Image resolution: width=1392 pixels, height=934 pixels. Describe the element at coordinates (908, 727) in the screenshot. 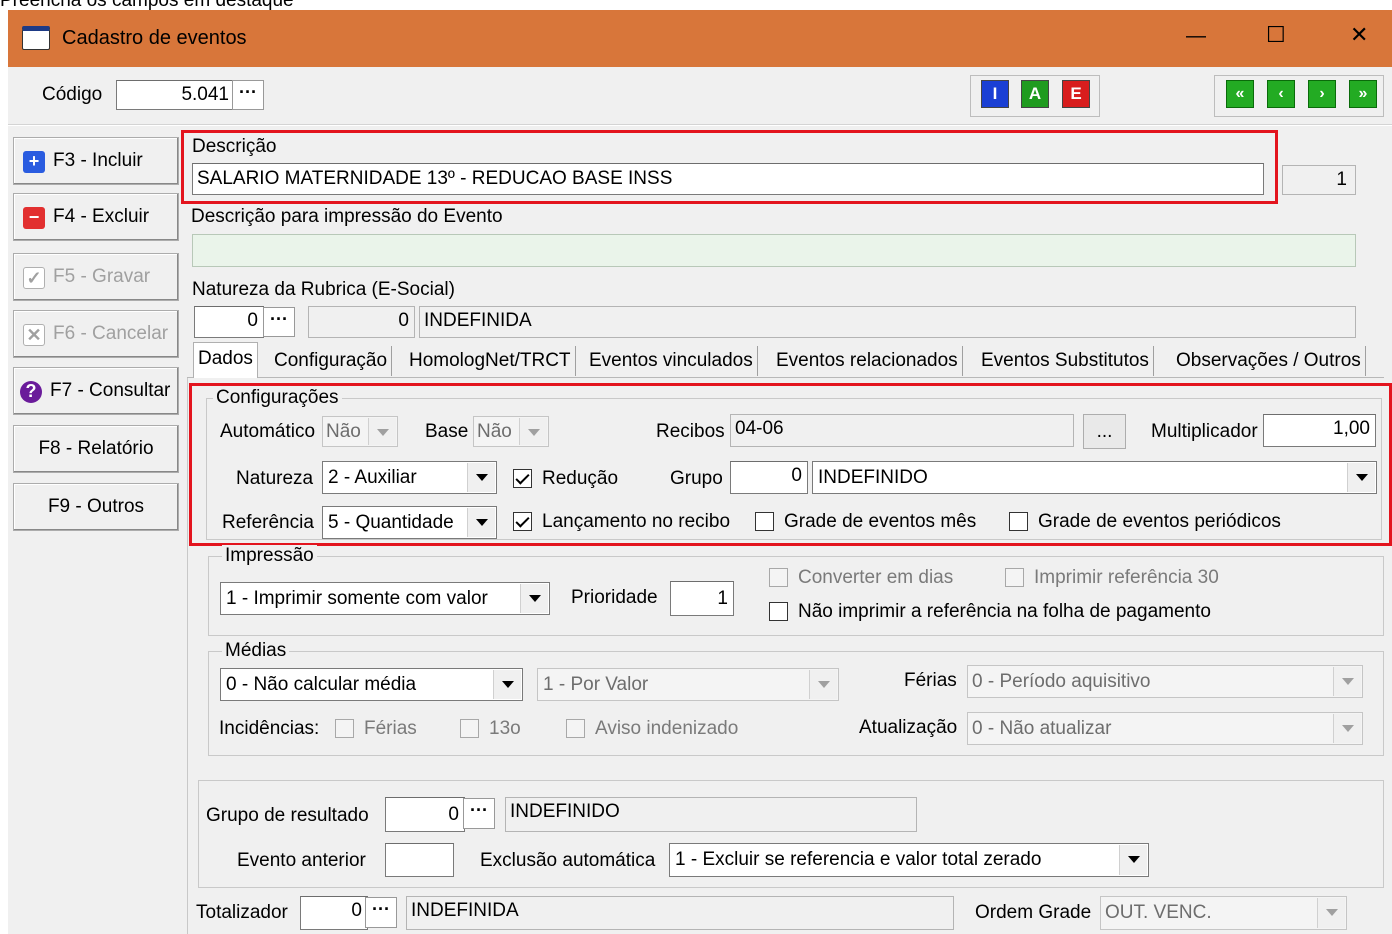

I see `atualizacao-label: Atualização` at that location.